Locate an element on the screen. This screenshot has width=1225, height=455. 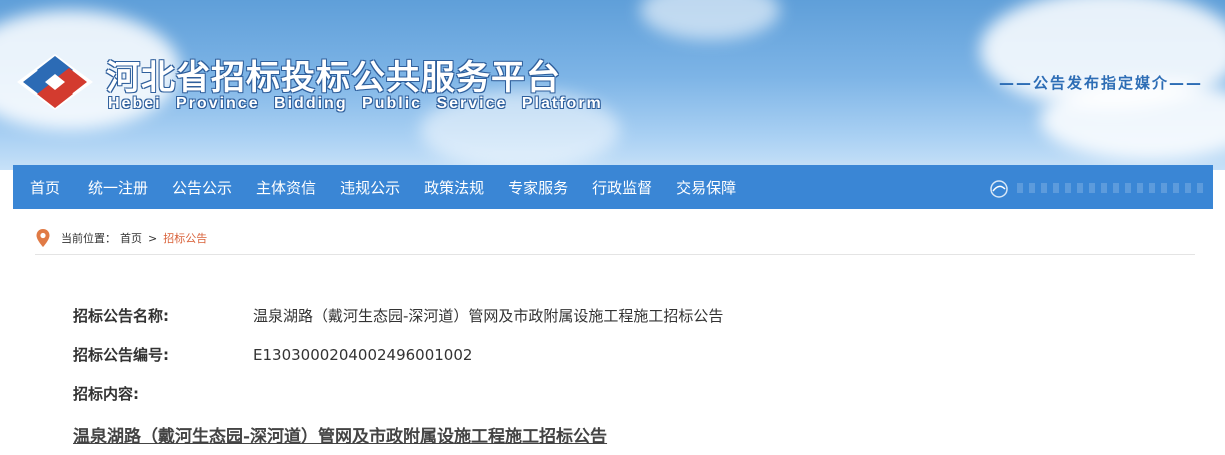
nav-item-home: 首页 is located at coordinates (45, 187).